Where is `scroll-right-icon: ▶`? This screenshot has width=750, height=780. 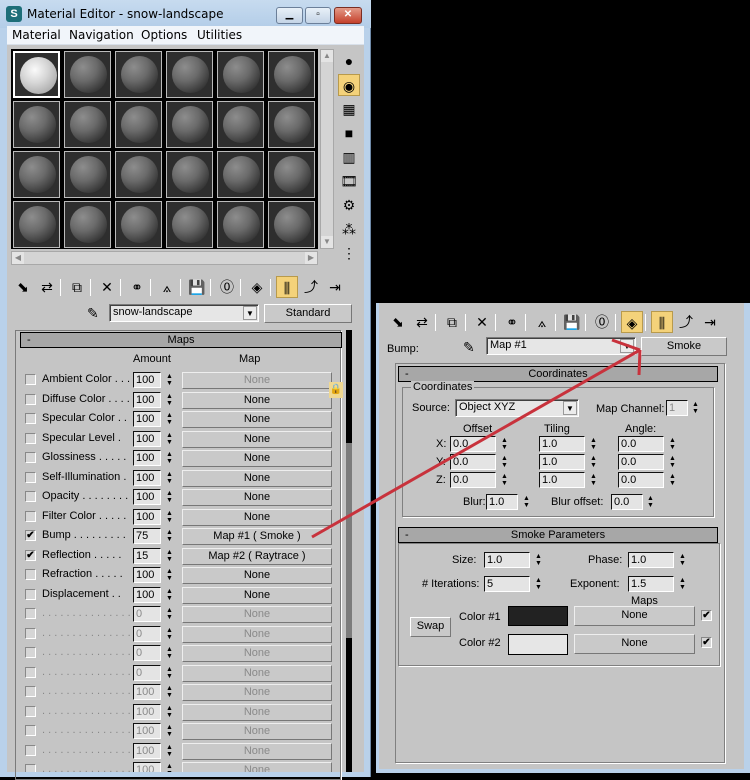 scroll-right-icon: ▶ is located at coordinates (311, 258).